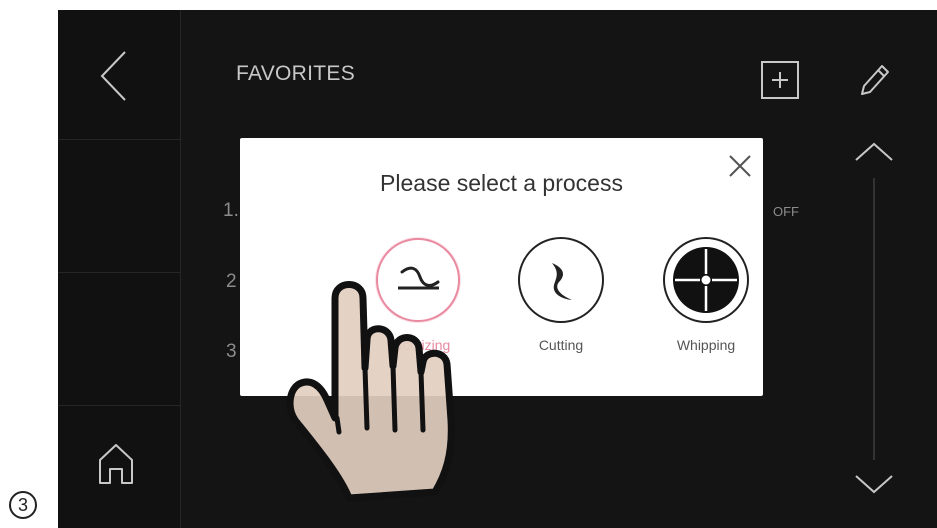 This screenshot has width=937, height=528. I want to click on option-label: Cutting, so click(561, 345).